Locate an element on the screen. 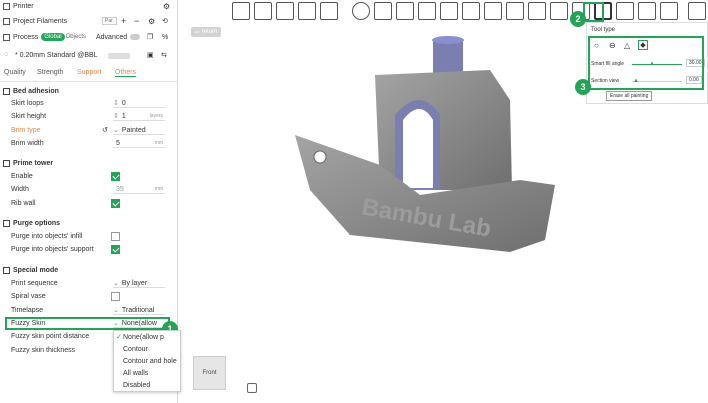 The image size is (708, 403). brim-type-select: Painted is located at coordinates (139, 130).